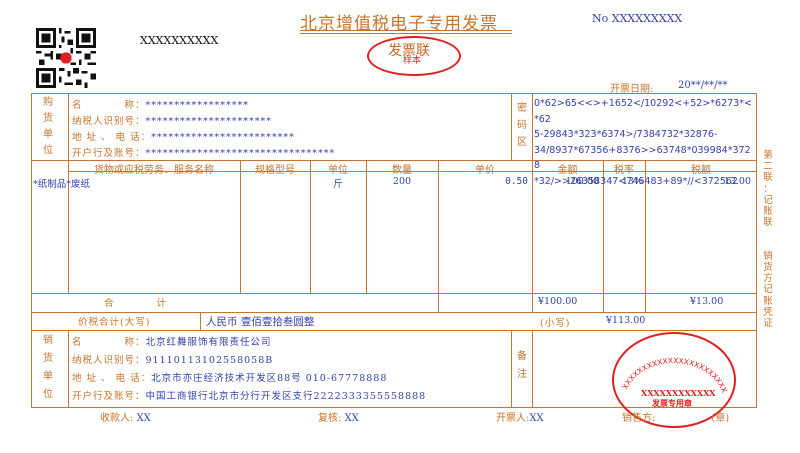 The width and height of the screenshot is (800, 453). I want to click on col-header-tax: 税额, so click(701, 170).